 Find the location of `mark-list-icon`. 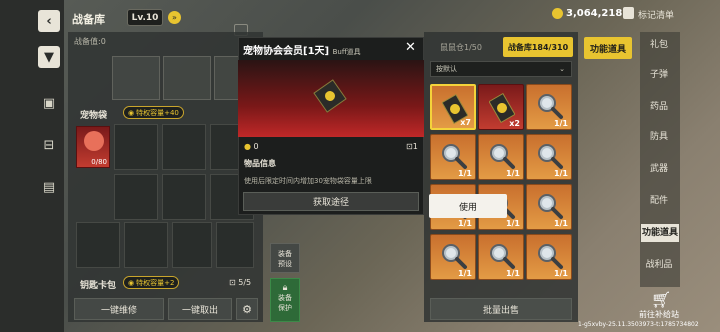

mark-list-icon is located at coordinates (628, 13).